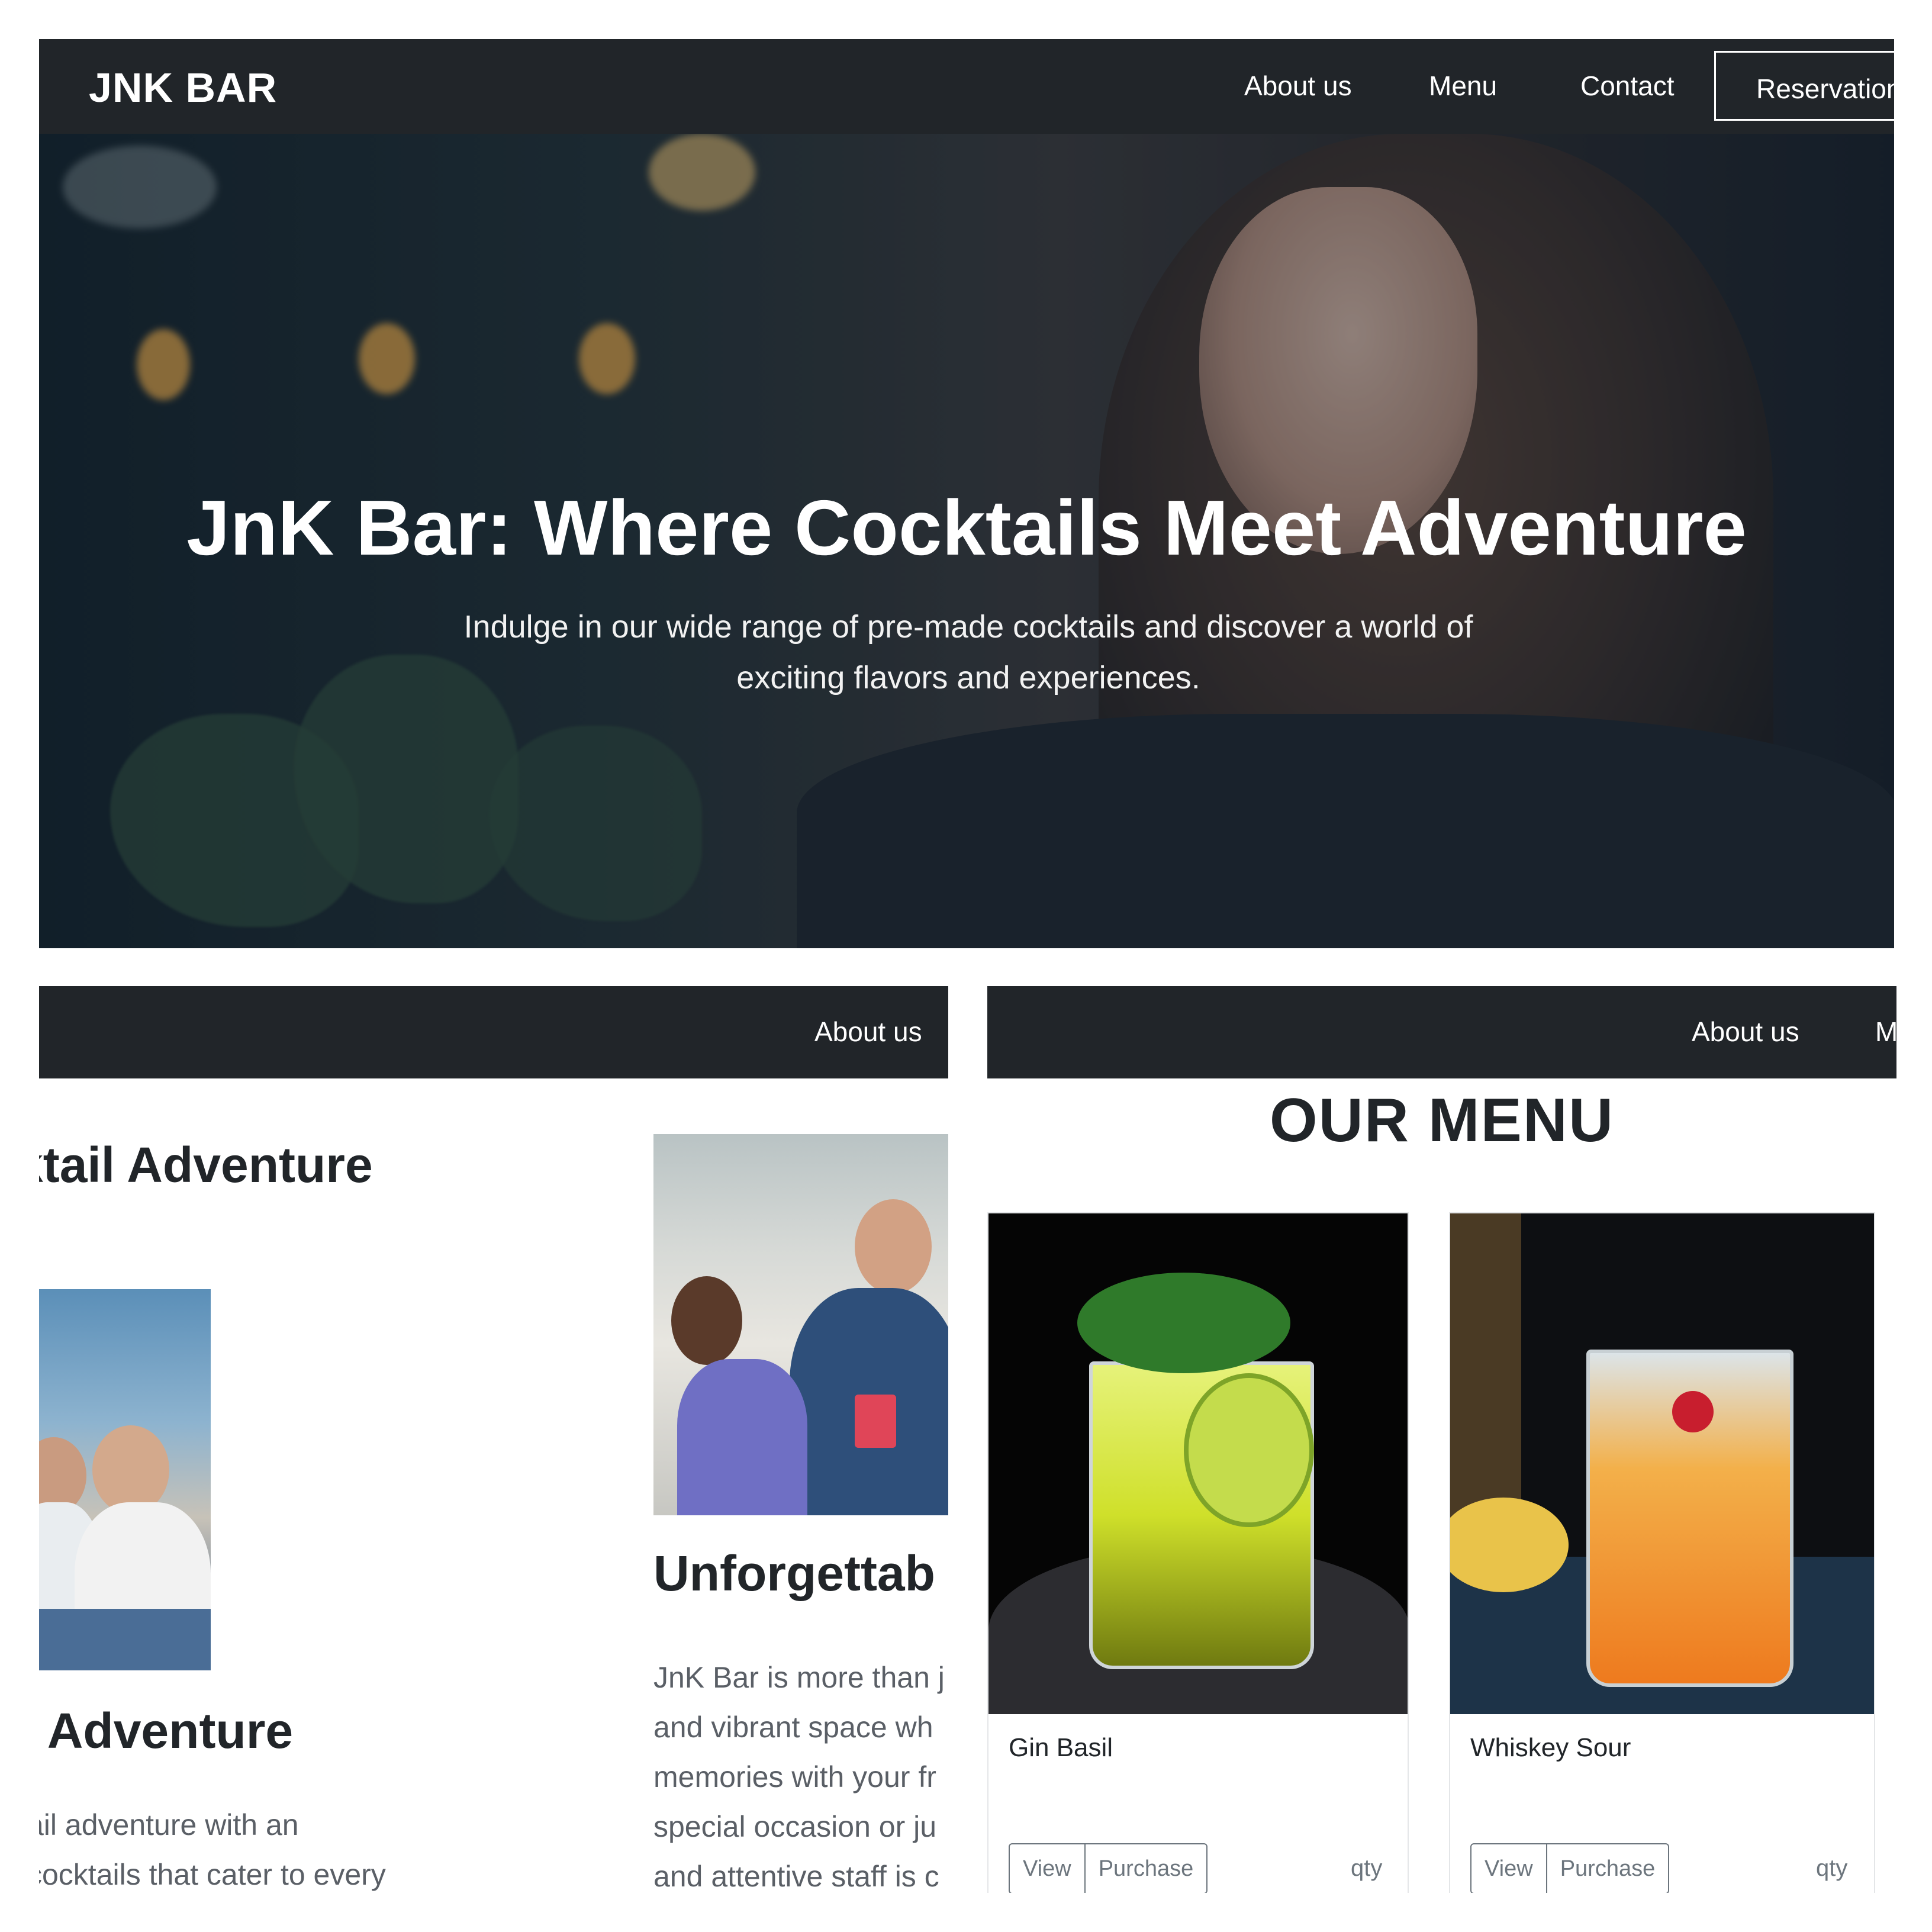 The height and width of the screenshot is (1932, 1932). I want to click on paragraph-line: special occasion or ju, so click(795, 1827).